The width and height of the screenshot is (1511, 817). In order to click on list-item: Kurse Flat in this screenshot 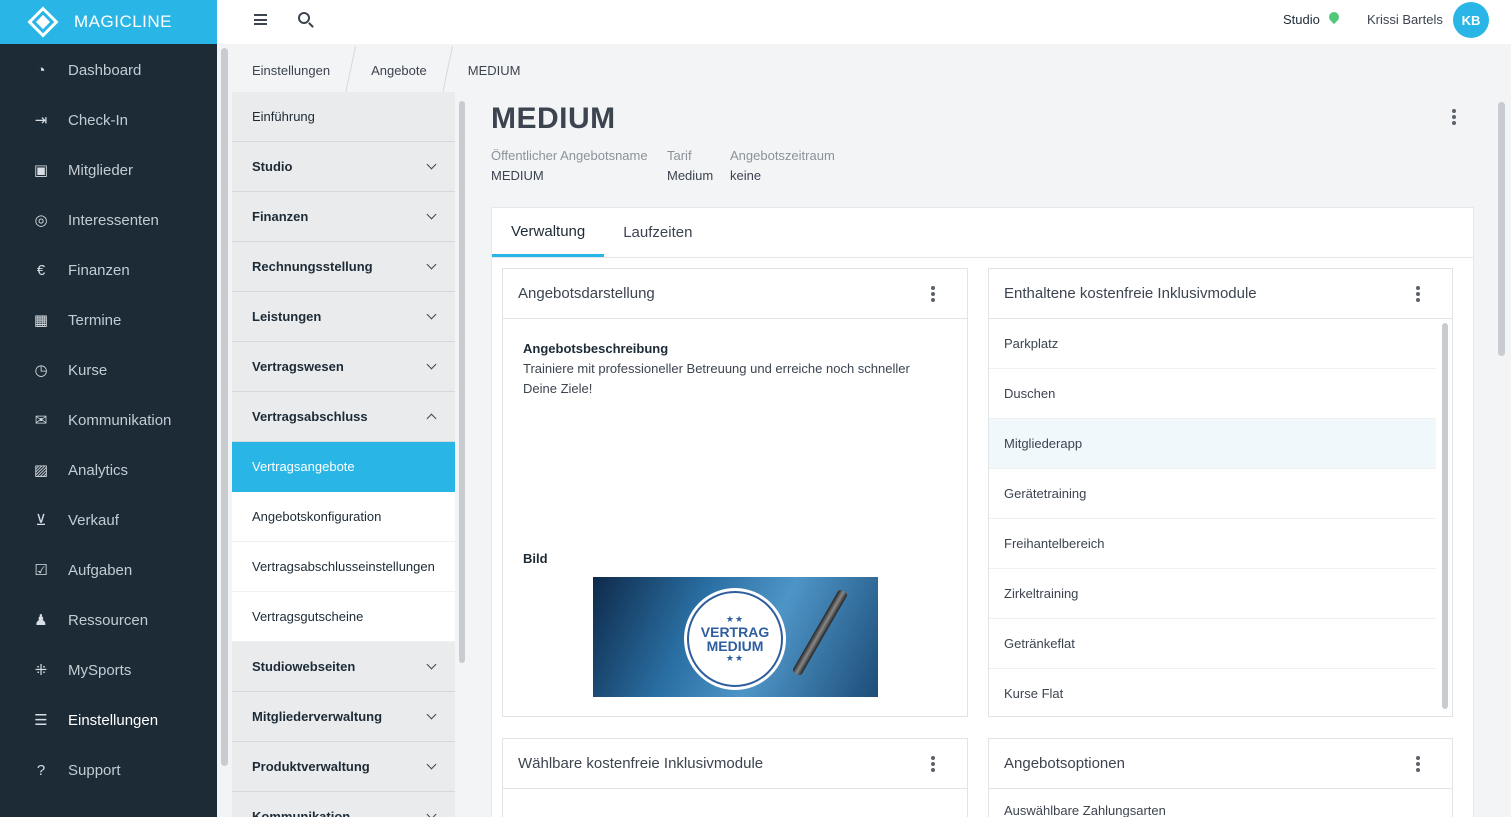, I will do `click(1212, 692)`.